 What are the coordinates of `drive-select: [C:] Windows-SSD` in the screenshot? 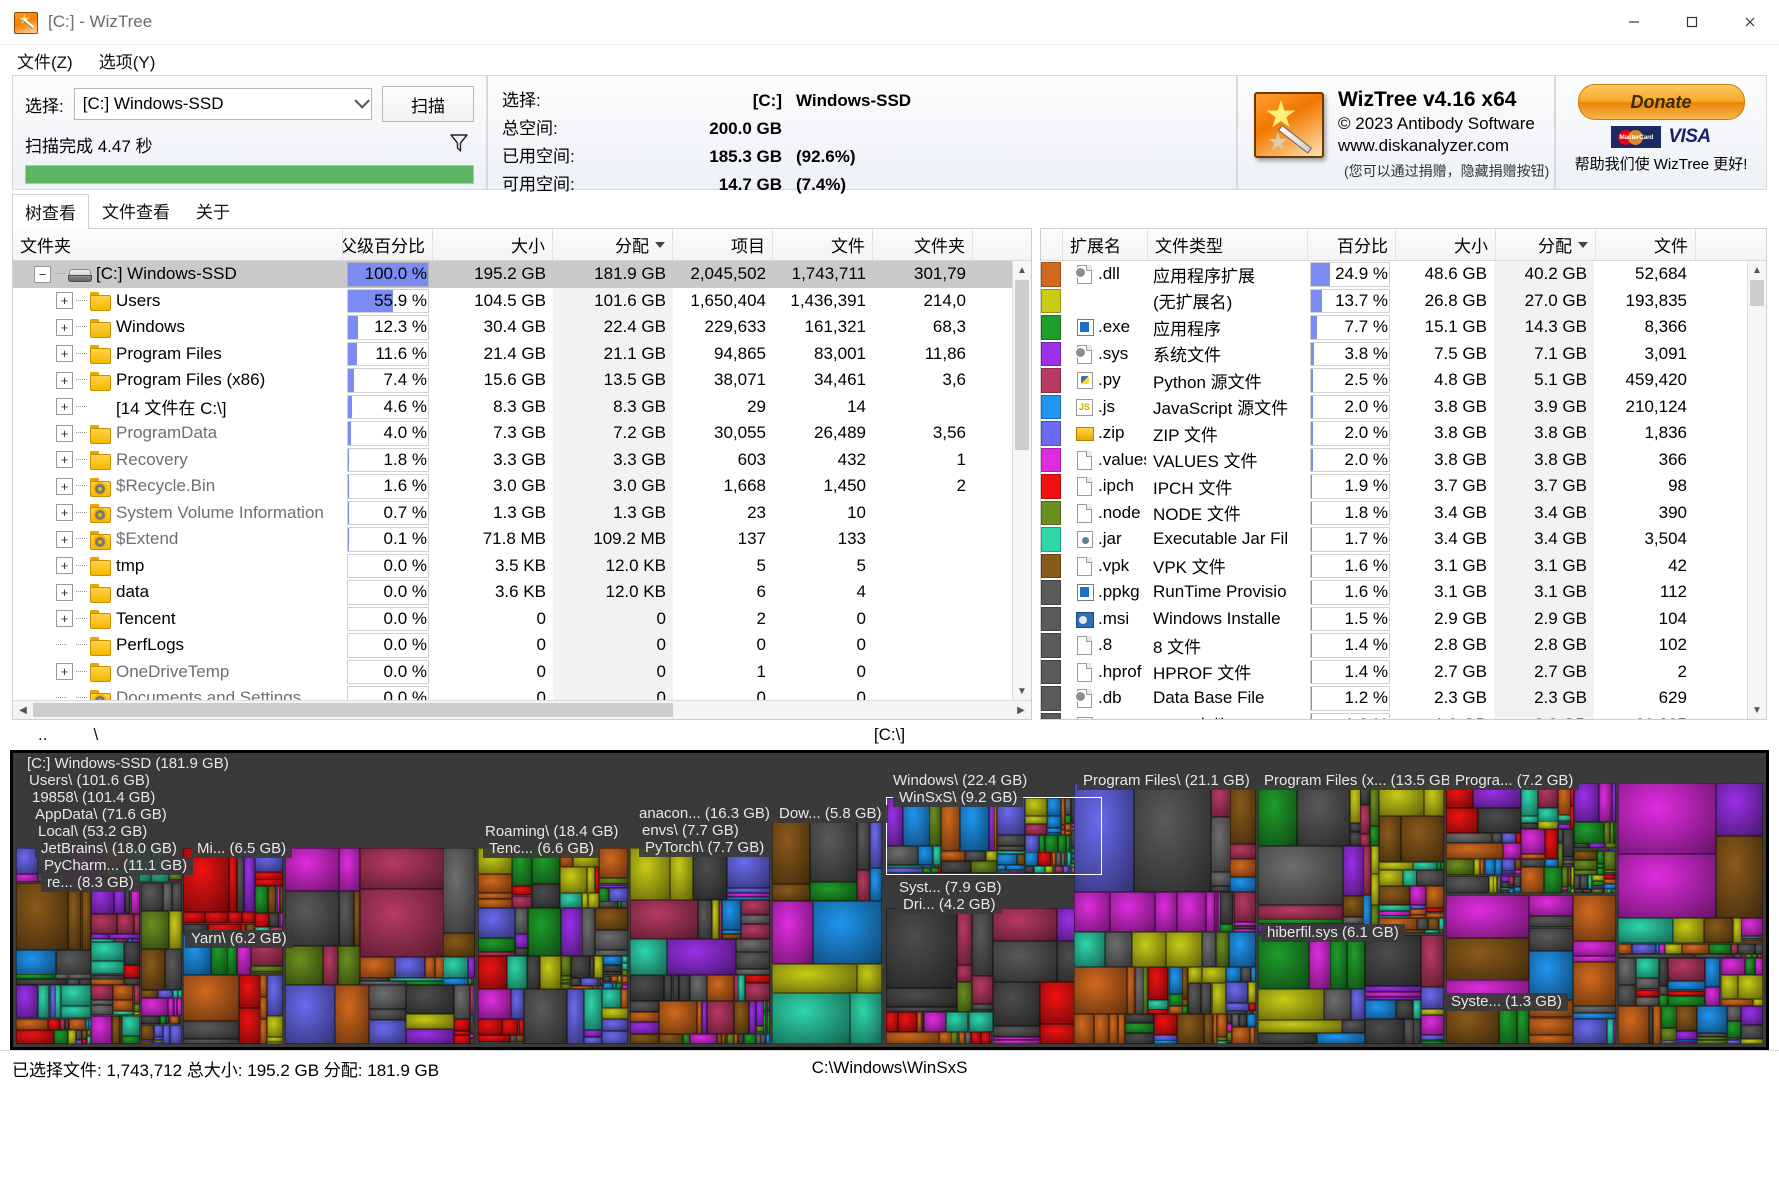 It's located at (222, 104).